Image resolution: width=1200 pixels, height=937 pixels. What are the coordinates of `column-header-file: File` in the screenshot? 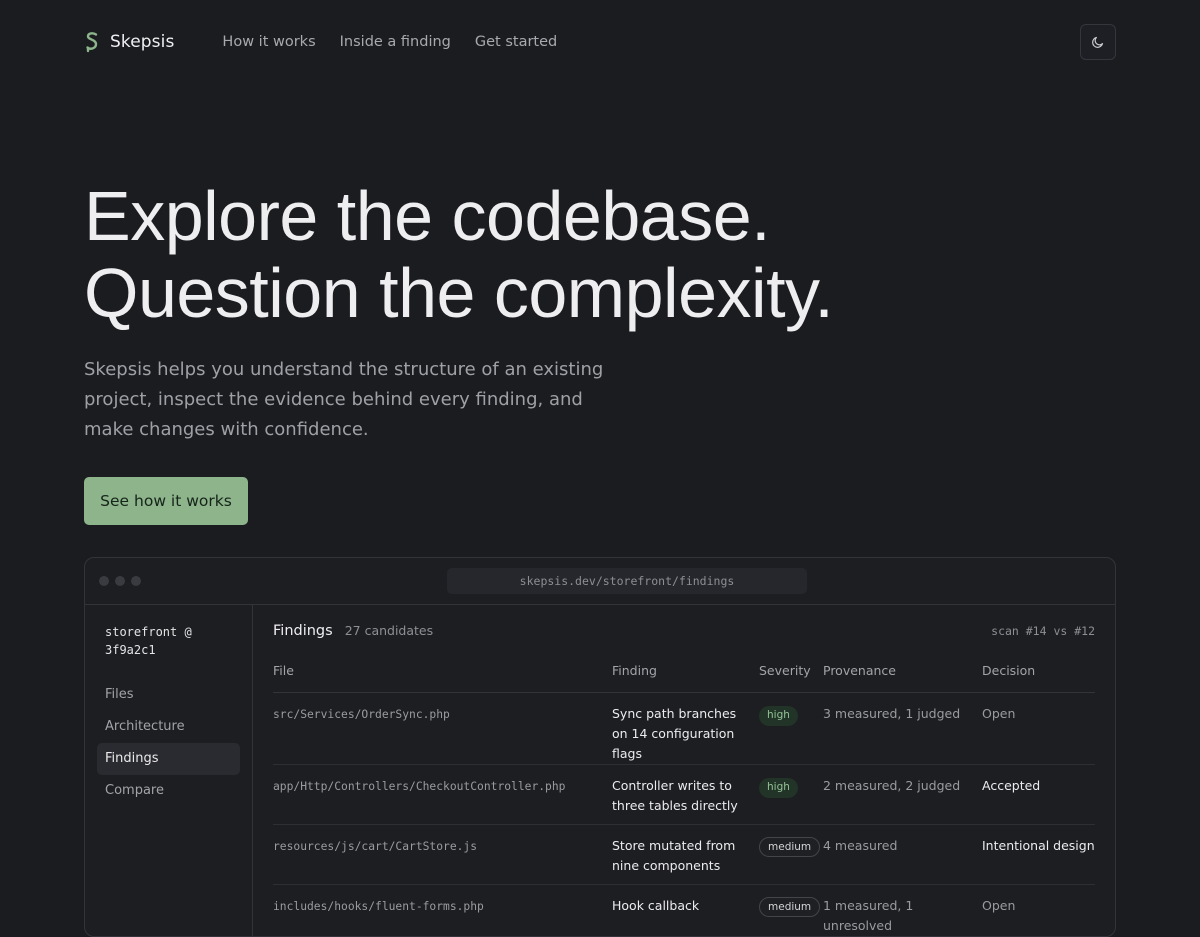 It's located at (442, 678).